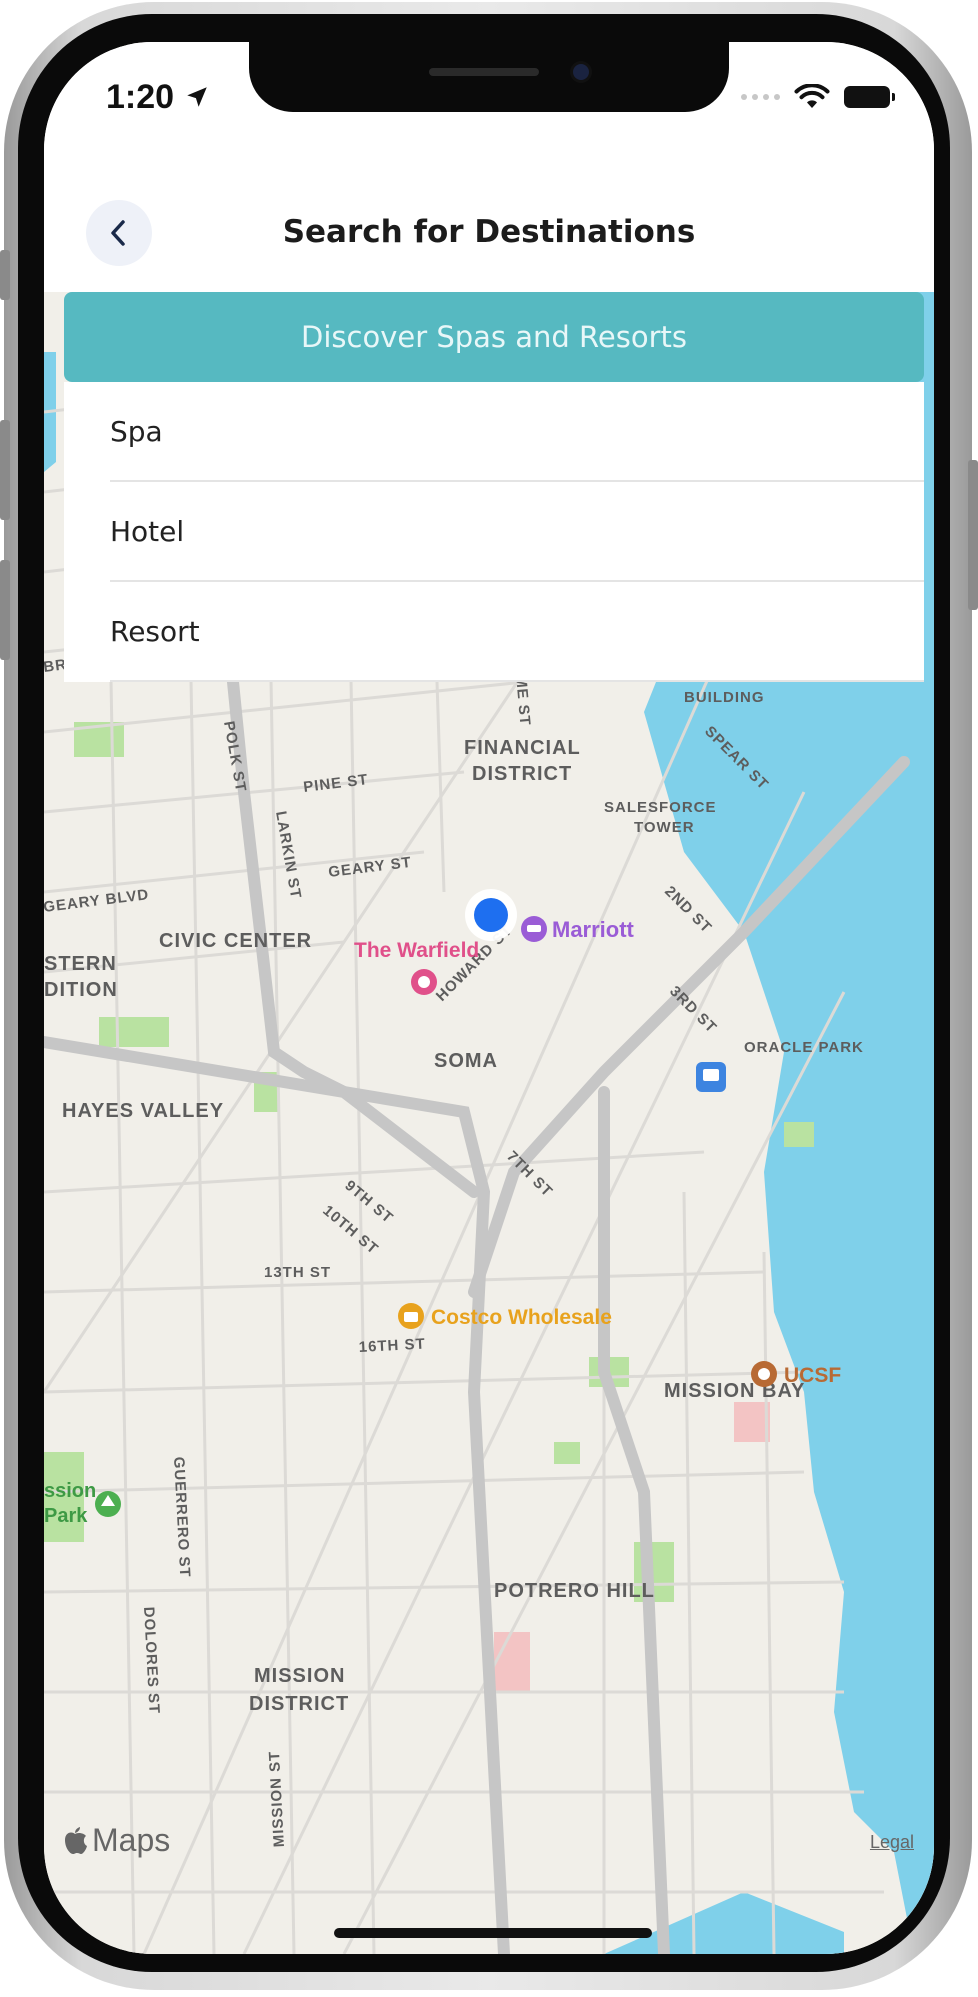  Describe the element at coordinates (5, 470) in the screenshot. I see `volume-up-button` at that location.